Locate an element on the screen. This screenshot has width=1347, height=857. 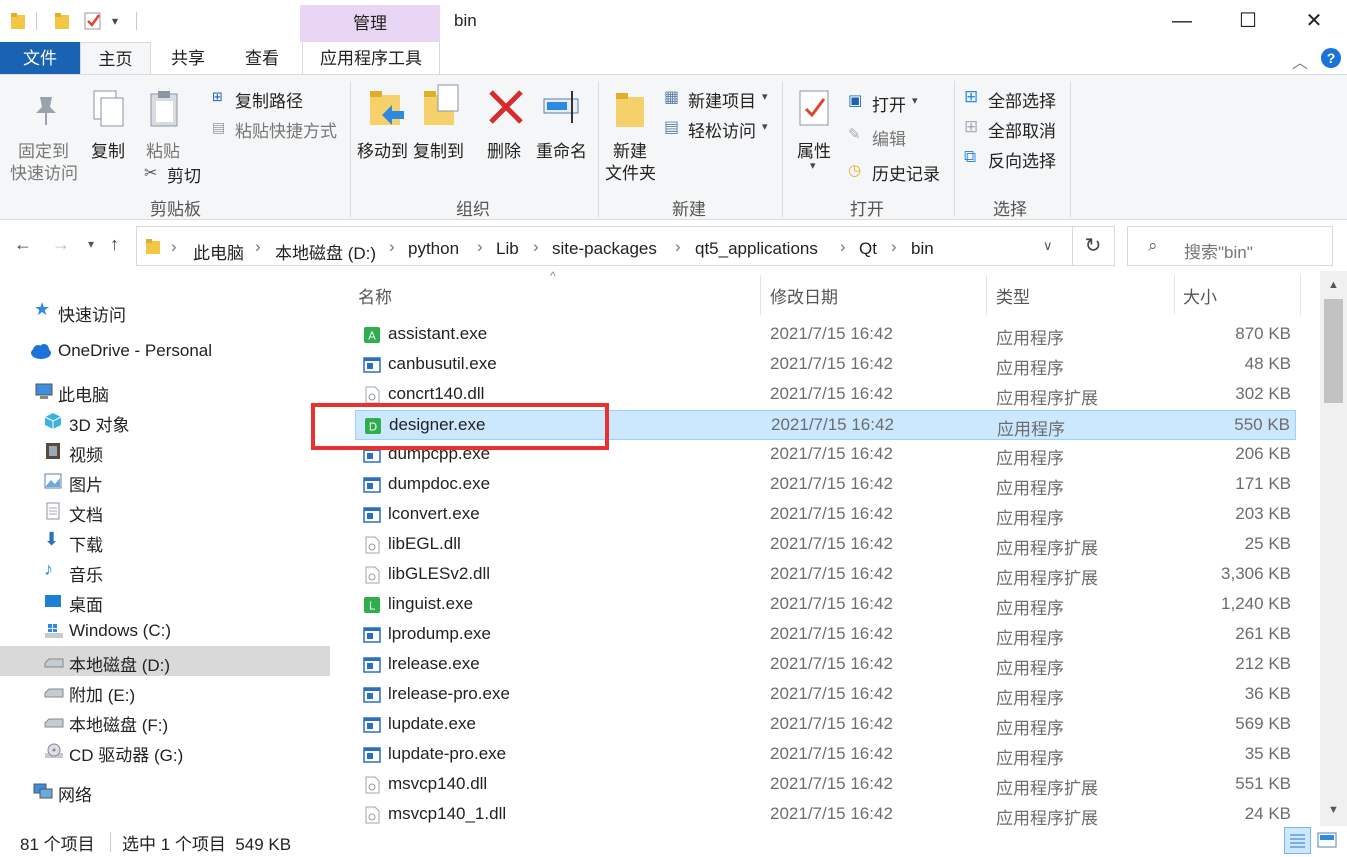
history-button: 历史记录 is located at coordinates (906, 172).